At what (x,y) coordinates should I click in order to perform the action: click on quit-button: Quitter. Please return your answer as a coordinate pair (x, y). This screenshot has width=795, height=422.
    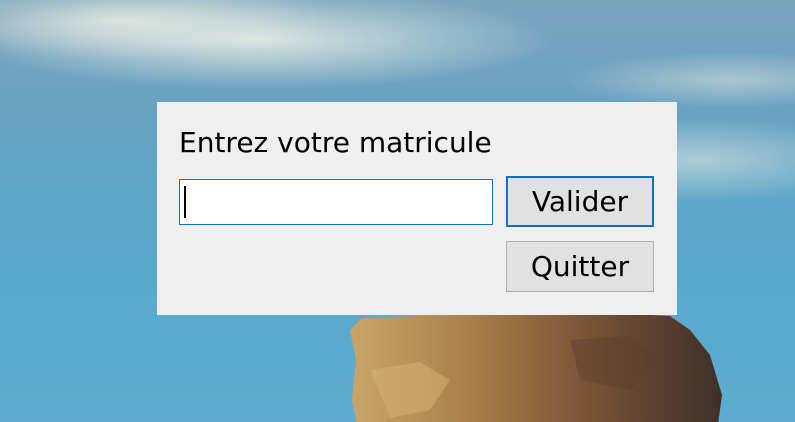
    Looking at the image, I should click on (580, 266).